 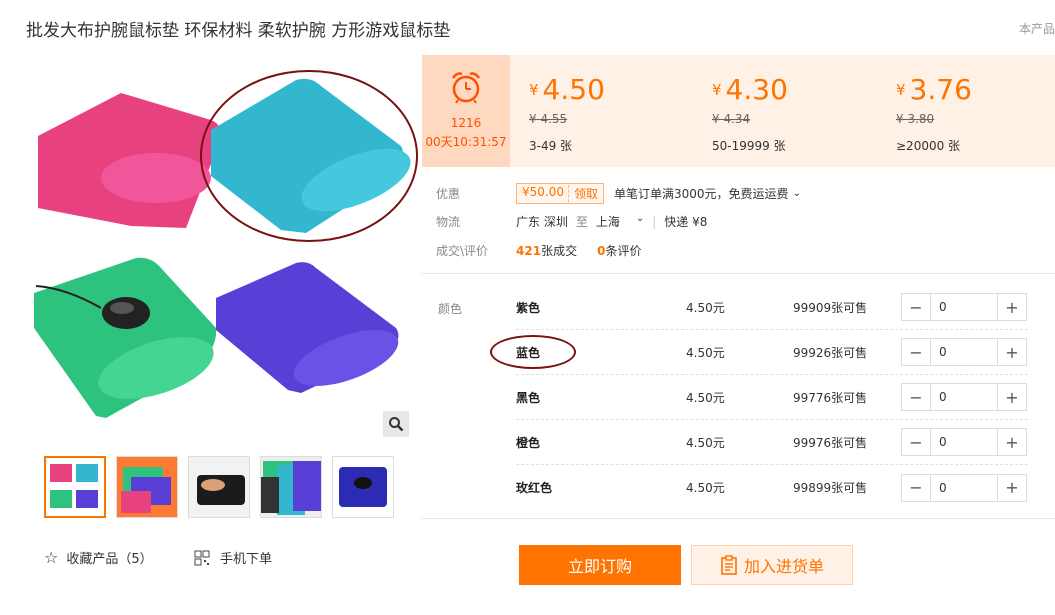 I want to click on countdown-timer: 1216 00天10:31:57, so click(x=466, y=111).